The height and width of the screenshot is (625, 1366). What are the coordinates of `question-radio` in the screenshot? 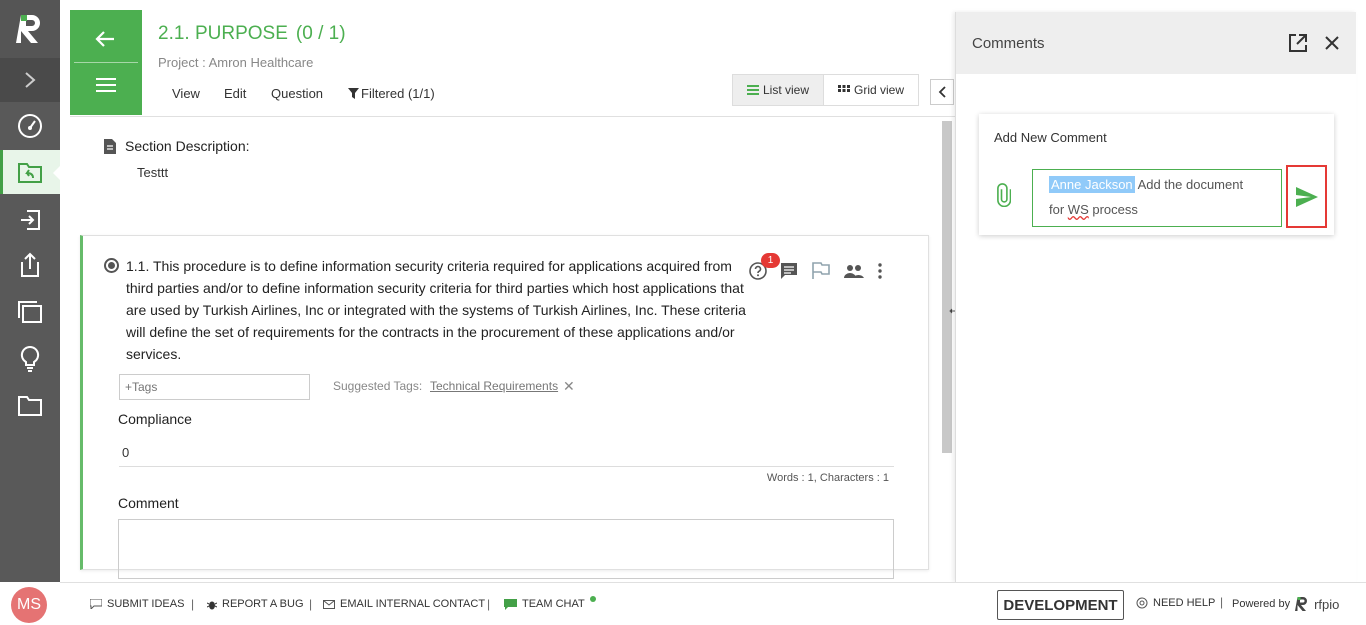 It's located at (111, 265).